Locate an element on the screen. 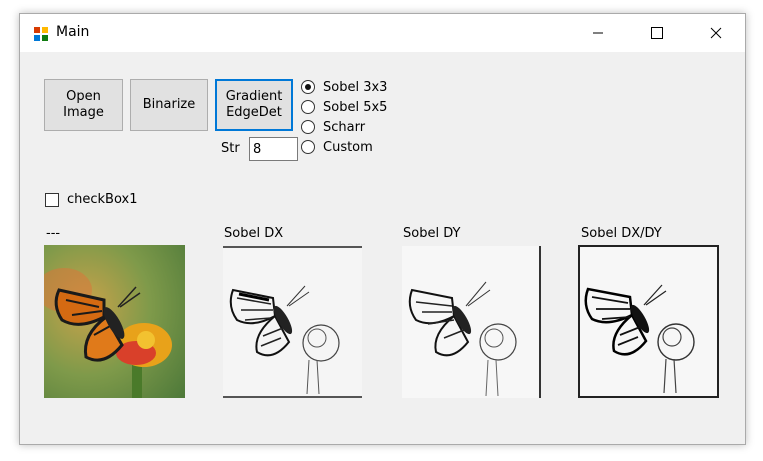 The image size is (763, 461). checkbox-box is located at coordinates (52, 200).